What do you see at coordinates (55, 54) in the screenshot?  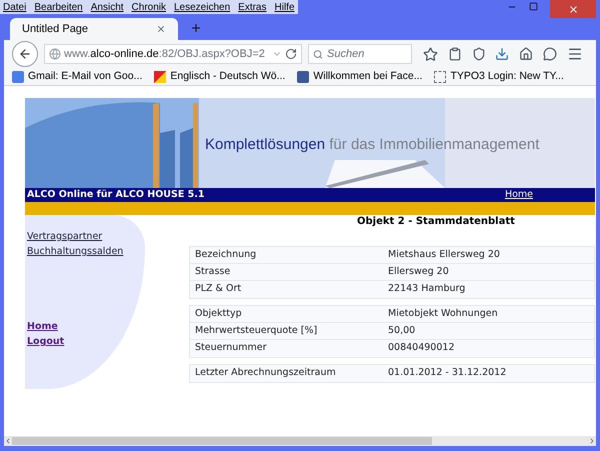 I see `globe-icon` at bounding box center [55, 54].